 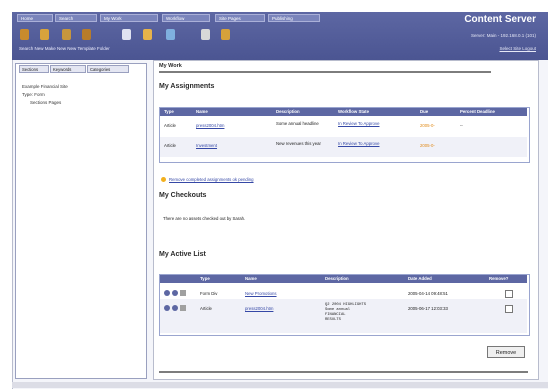 What do you see at coordinates (509, 294) in the screenshot?
I see `active-row1-remove-checkbox` at bounding box center [509, 294].